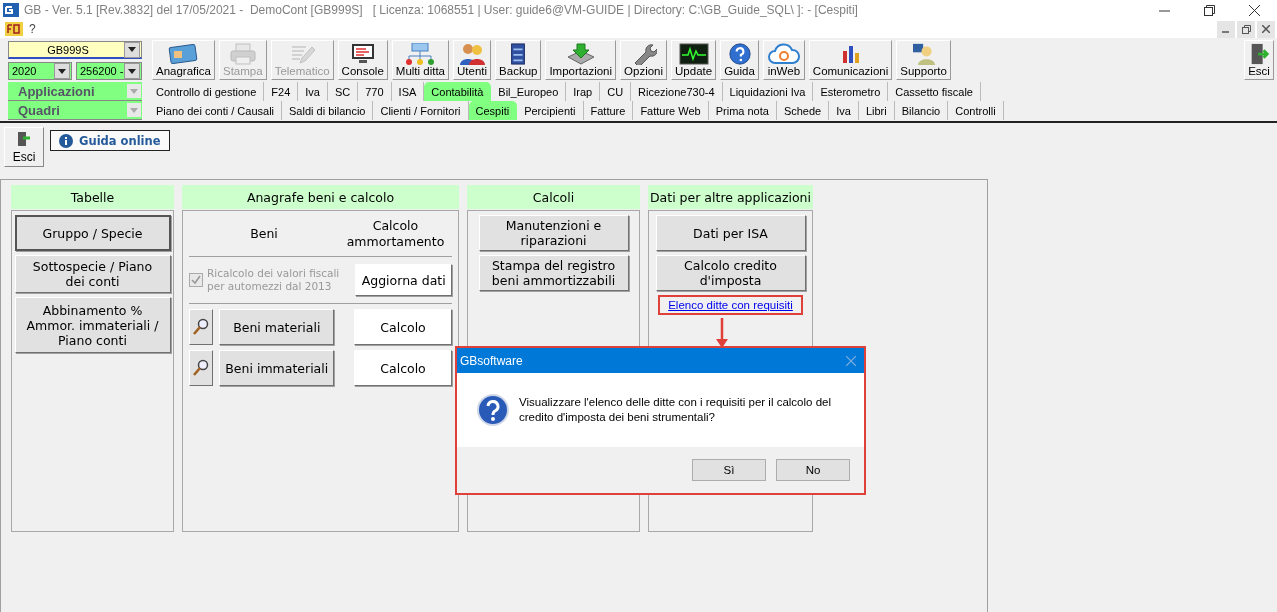 The width and height of the screenshot is (1277, 612). What do you see at coordinates (24, 139) in the screenshot?
I see `exit-door-icon` at bounding box center [24, 139].